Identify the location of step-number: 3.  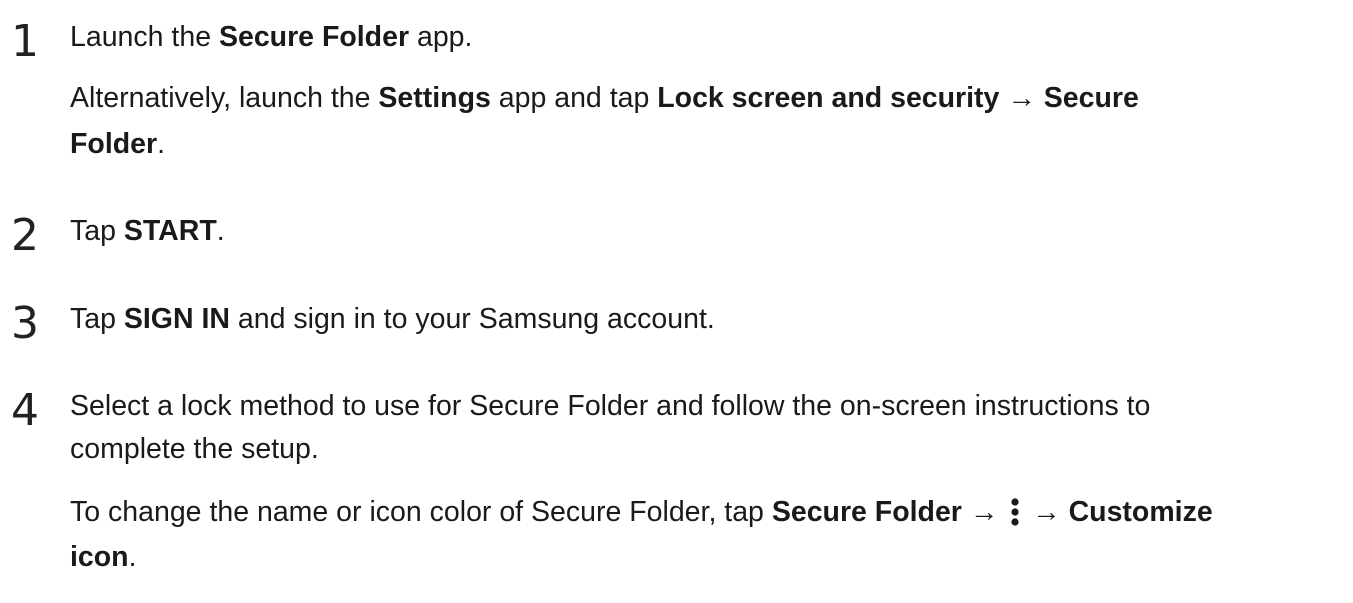
(25, 323).